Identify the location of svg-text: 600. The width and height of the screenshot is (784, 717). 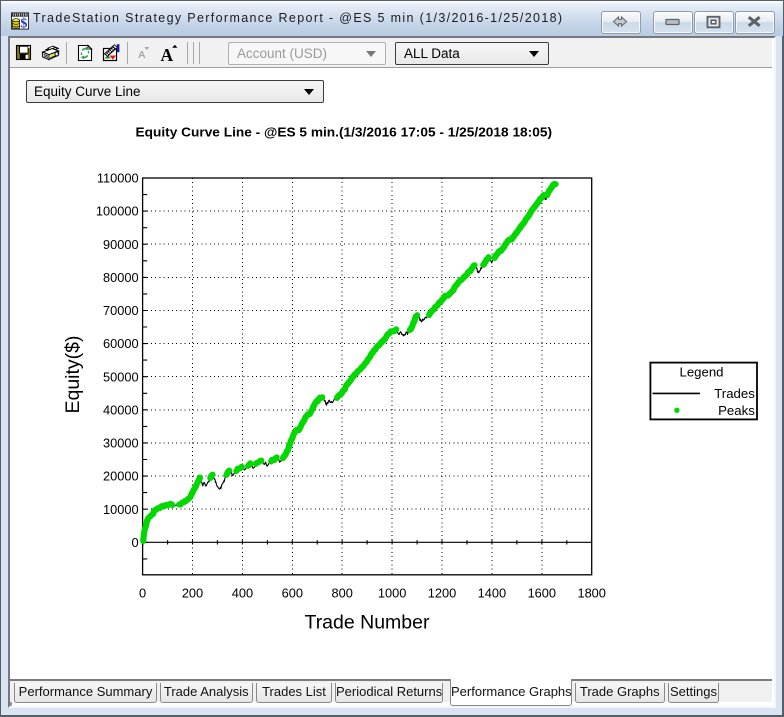
(292, 593).